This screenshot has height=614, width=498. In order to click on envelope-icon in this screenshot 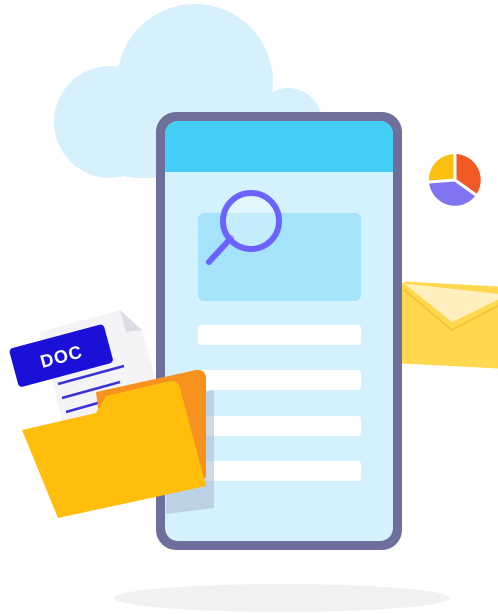, I will do `click(448, 325)`.